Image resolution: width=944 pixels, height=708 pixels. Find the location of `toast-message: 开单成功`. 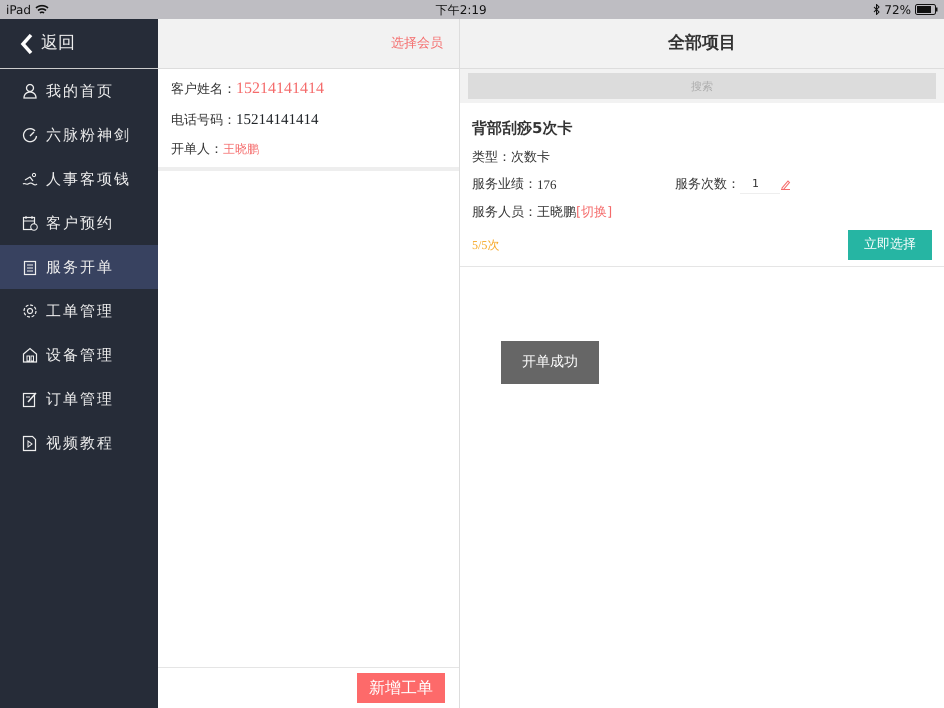

toast-message: 开单成功 is located at coordinates (550, 362).